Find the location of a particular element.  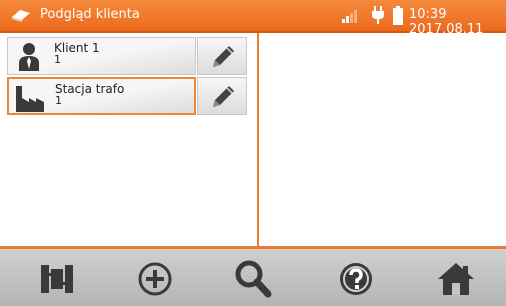

search-icon is located at coordinates (253, 279).